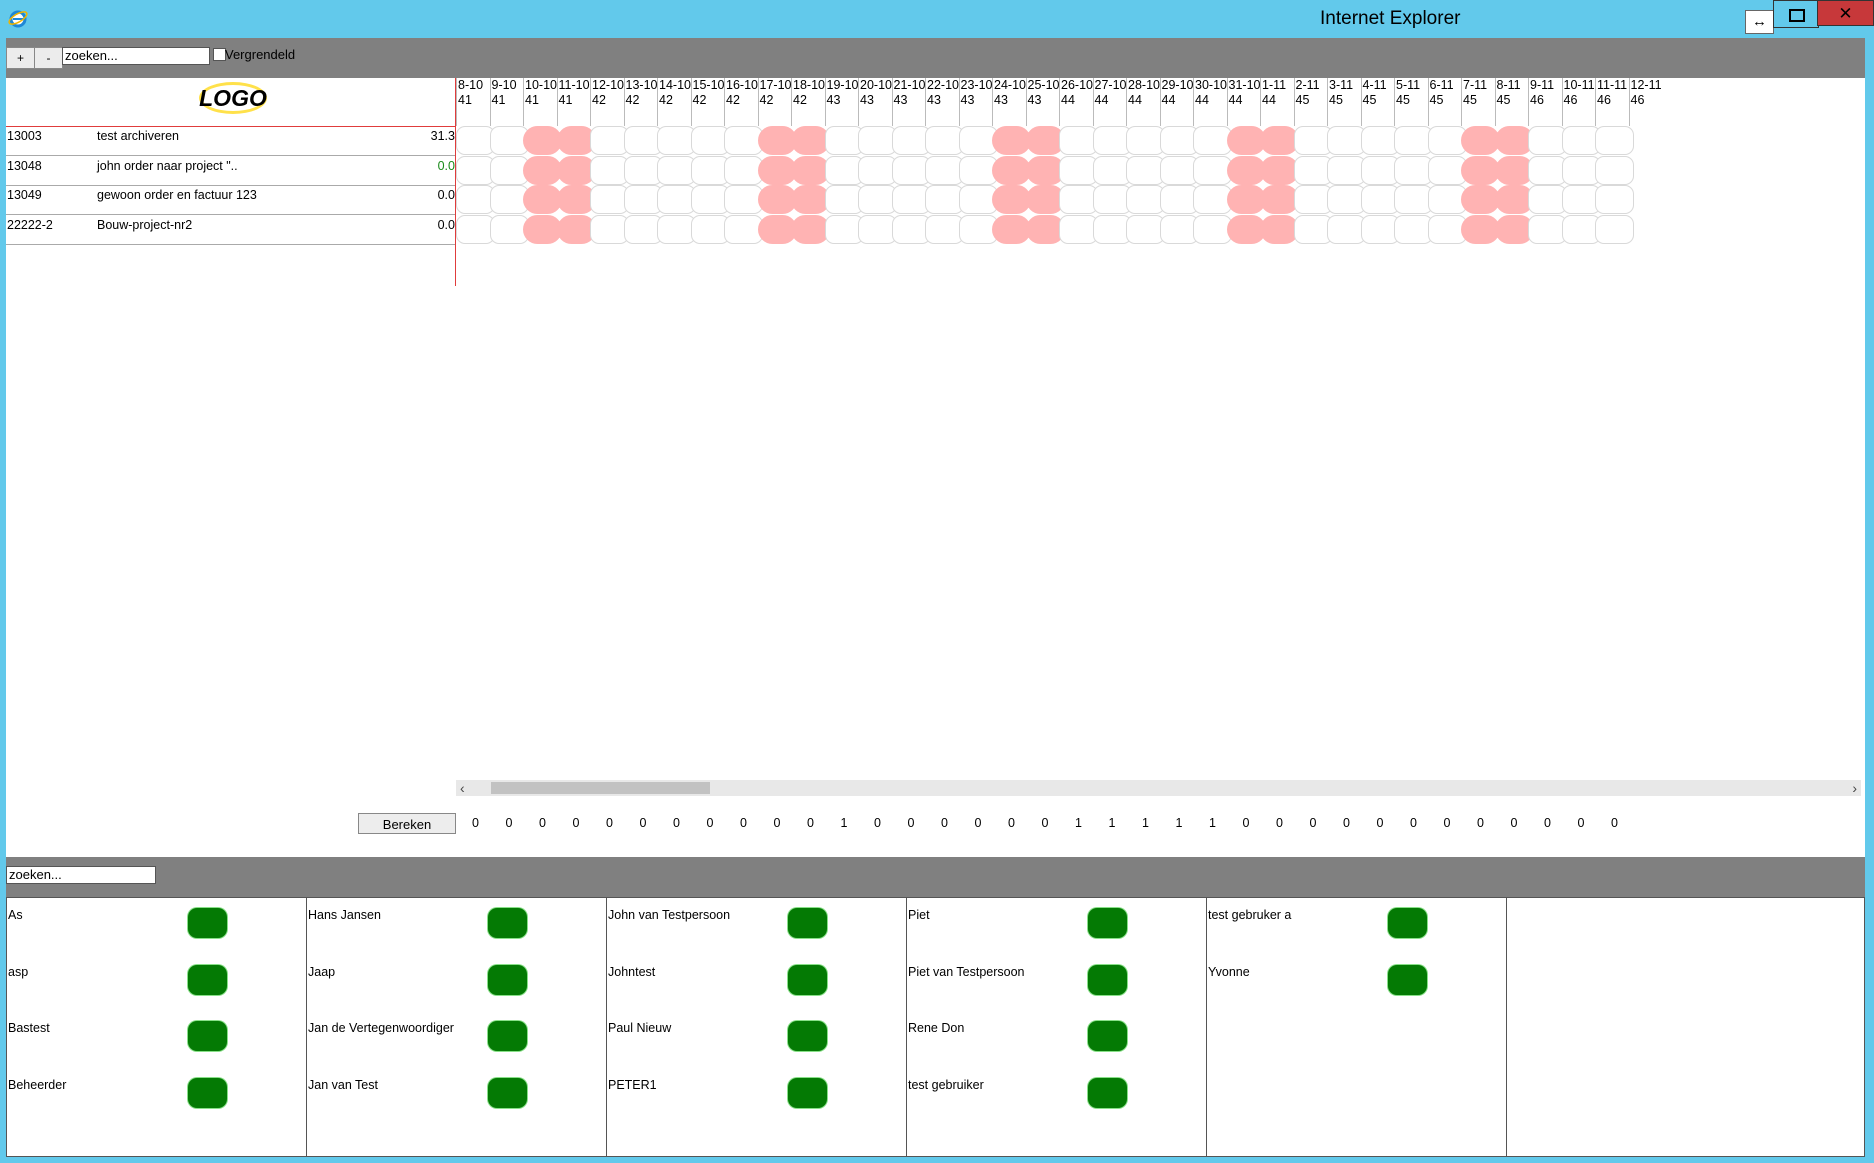 The width and height of the screenshot is (1874, 1163). What do you see at coordinates (1229, 971) in the screenshot?
I see `user-name: Yvonne` at bounding box center [1229, 971].